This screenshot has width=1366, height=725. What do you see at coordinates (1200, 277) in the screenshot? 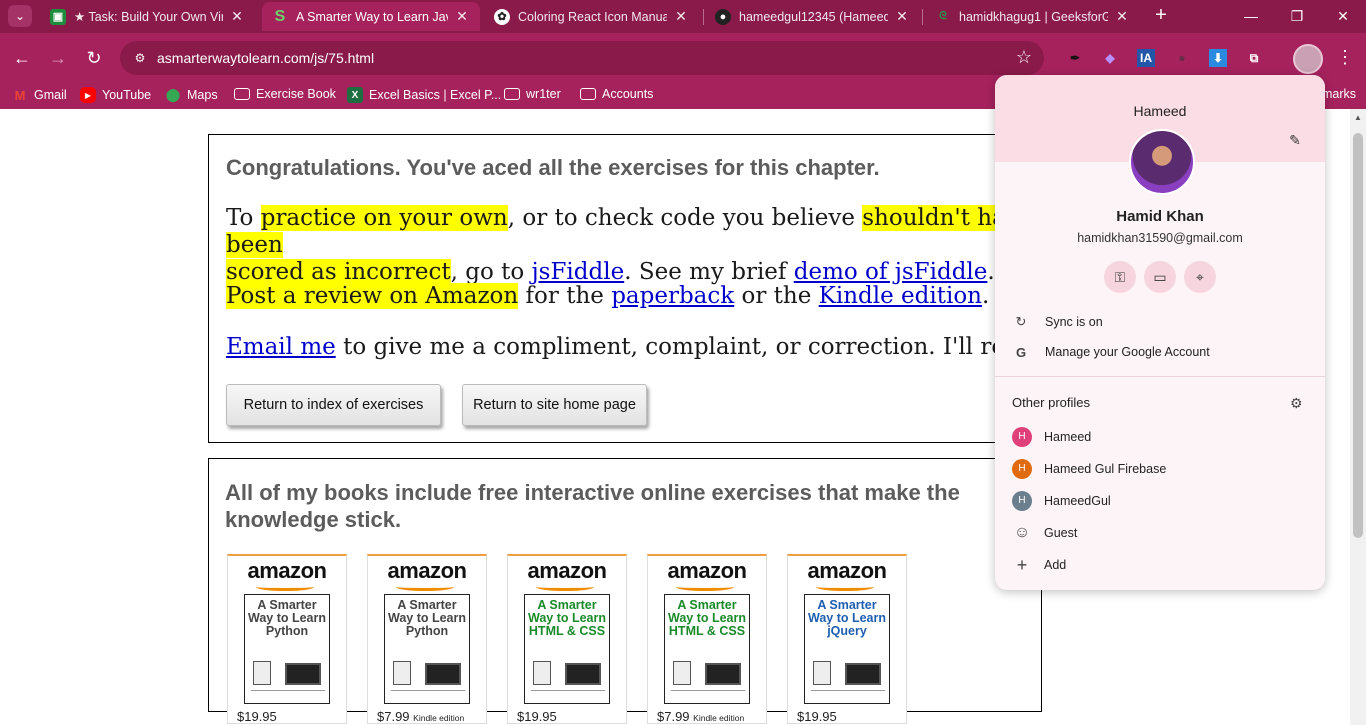
I see `addresses-pin-icon: ⌖` at bounding box center [1200, 277].